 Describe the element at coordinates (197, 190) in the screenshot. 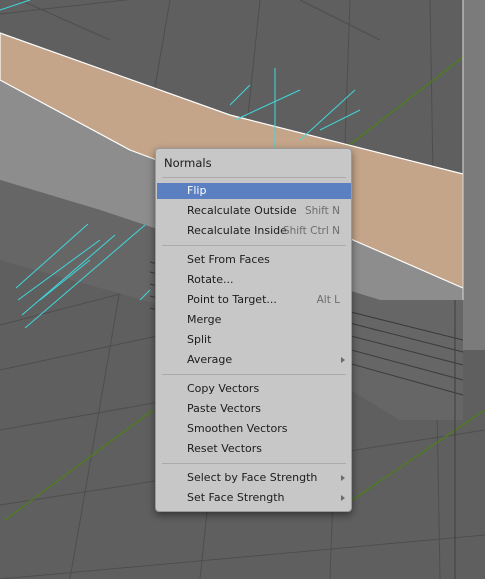

I see `menu-item-label: Flip` at that location.